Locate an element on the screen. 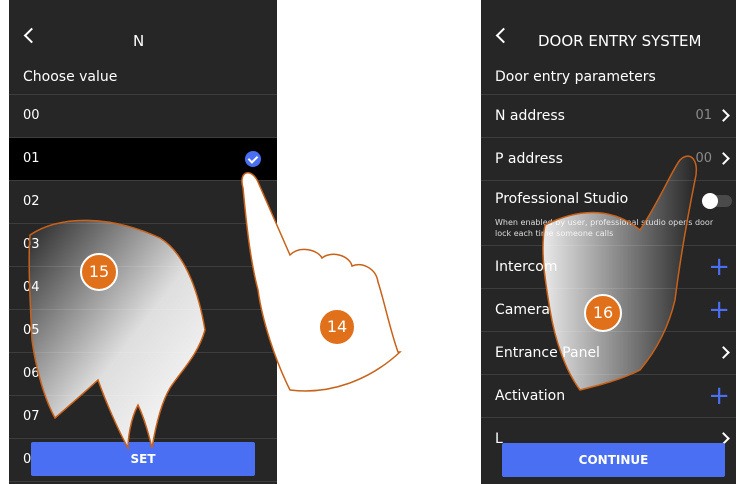 The width and height of the screenshot is (737, 484). hand-15-shape is located at coordinates (117, 335).